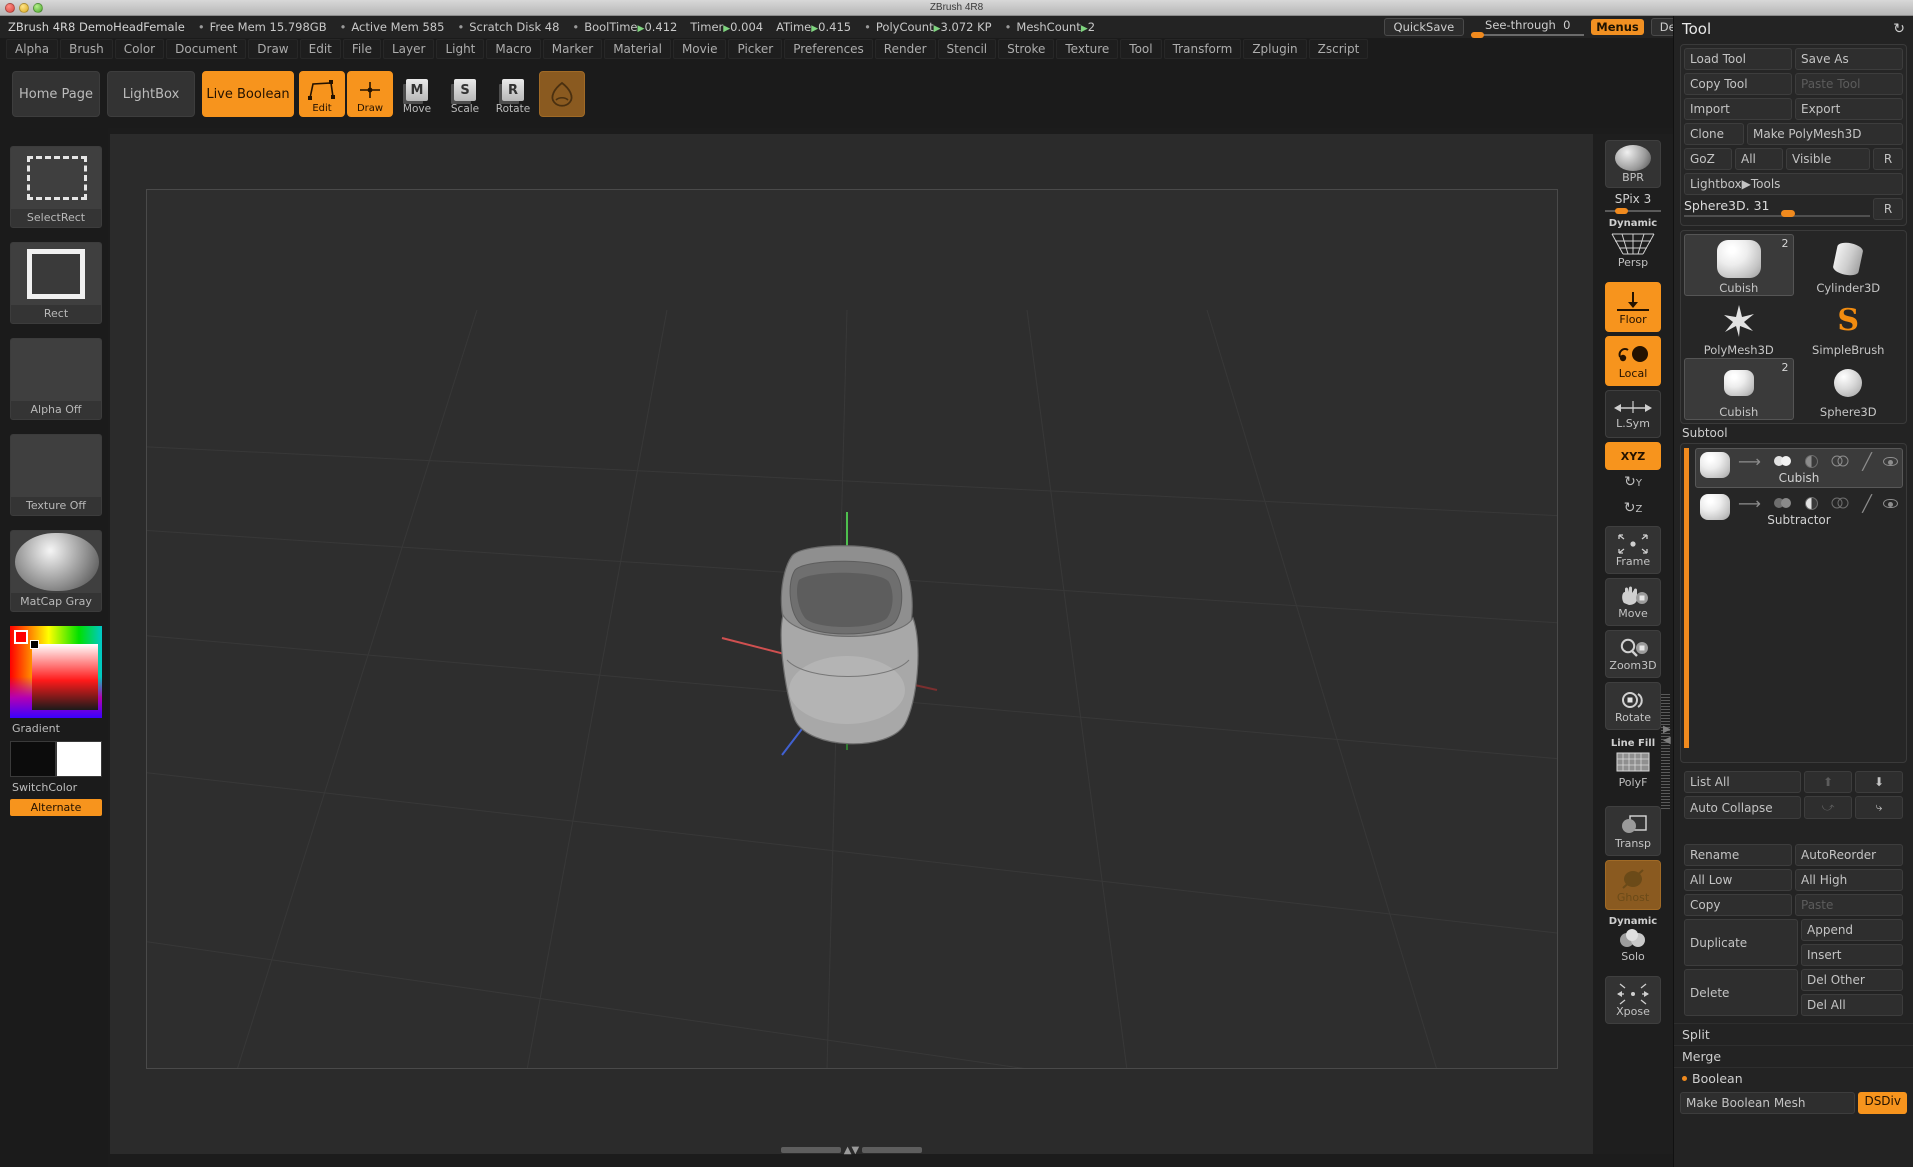 The width and height of the screenshot is (1913, 1167). Describe the element at coordinates (86, 49) in the screenshot. I see `menu-item-brush: Brush` at that location.